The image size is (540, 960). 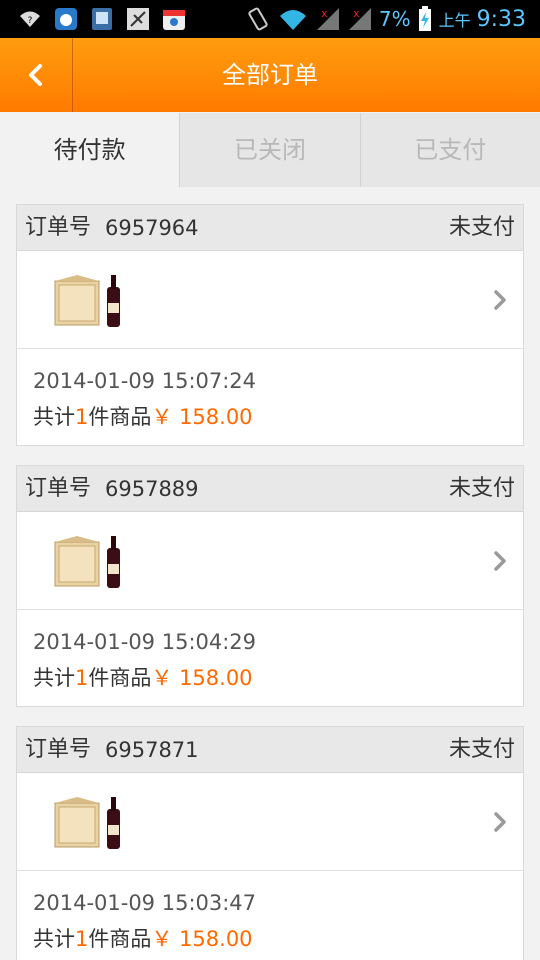 I want to click on usb-notification-icon, so click(x=138, y=19).